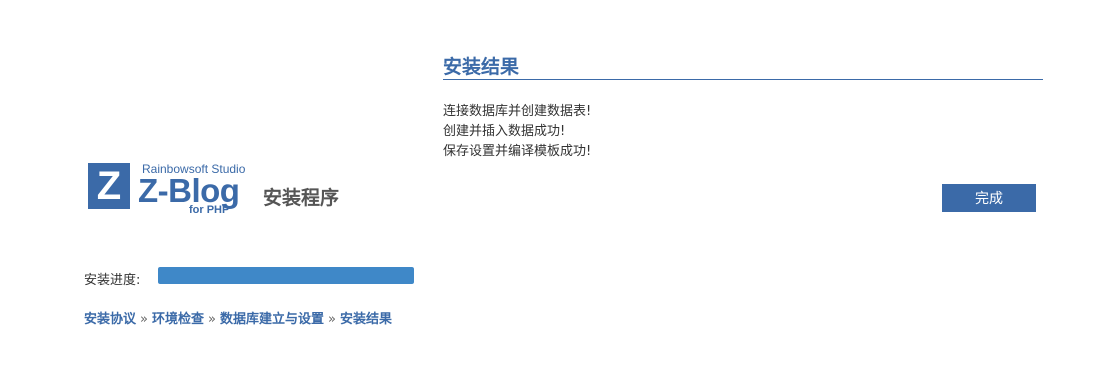 The image size is (1100, 388). Describe the element at coordinates (743, 66) in the screenshot. I see `page-title: 安装结果` at that location.